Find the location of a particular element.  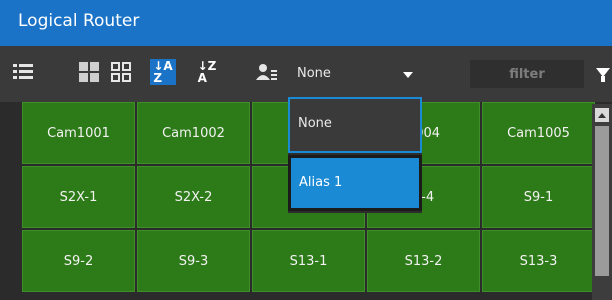

grid-cell: S9-2 is located at coordinates (78, 261).